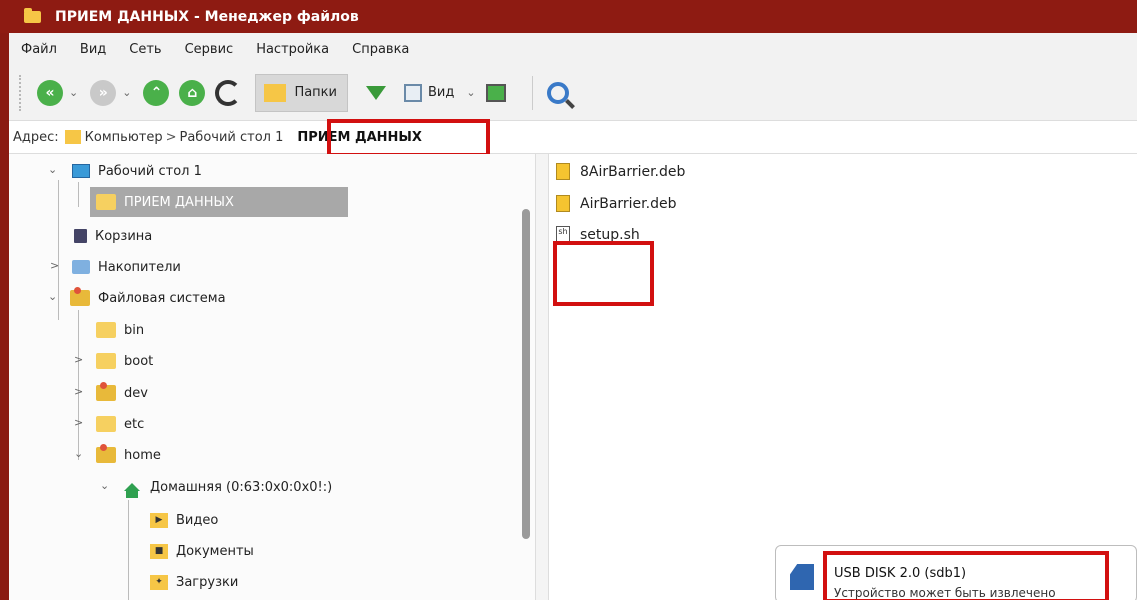  Describe the element at coordinates (50, 92) in the screenshot. I see `back-icon: «` at that location.